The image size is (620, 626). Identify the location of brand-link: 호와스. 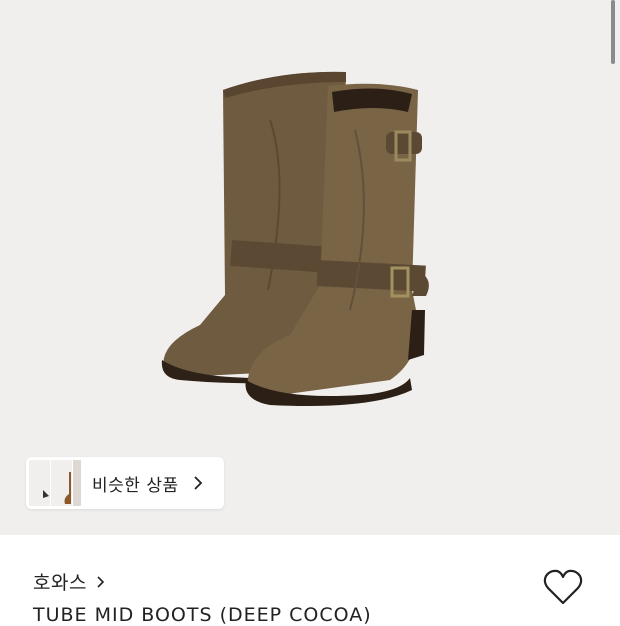
(70, 581).